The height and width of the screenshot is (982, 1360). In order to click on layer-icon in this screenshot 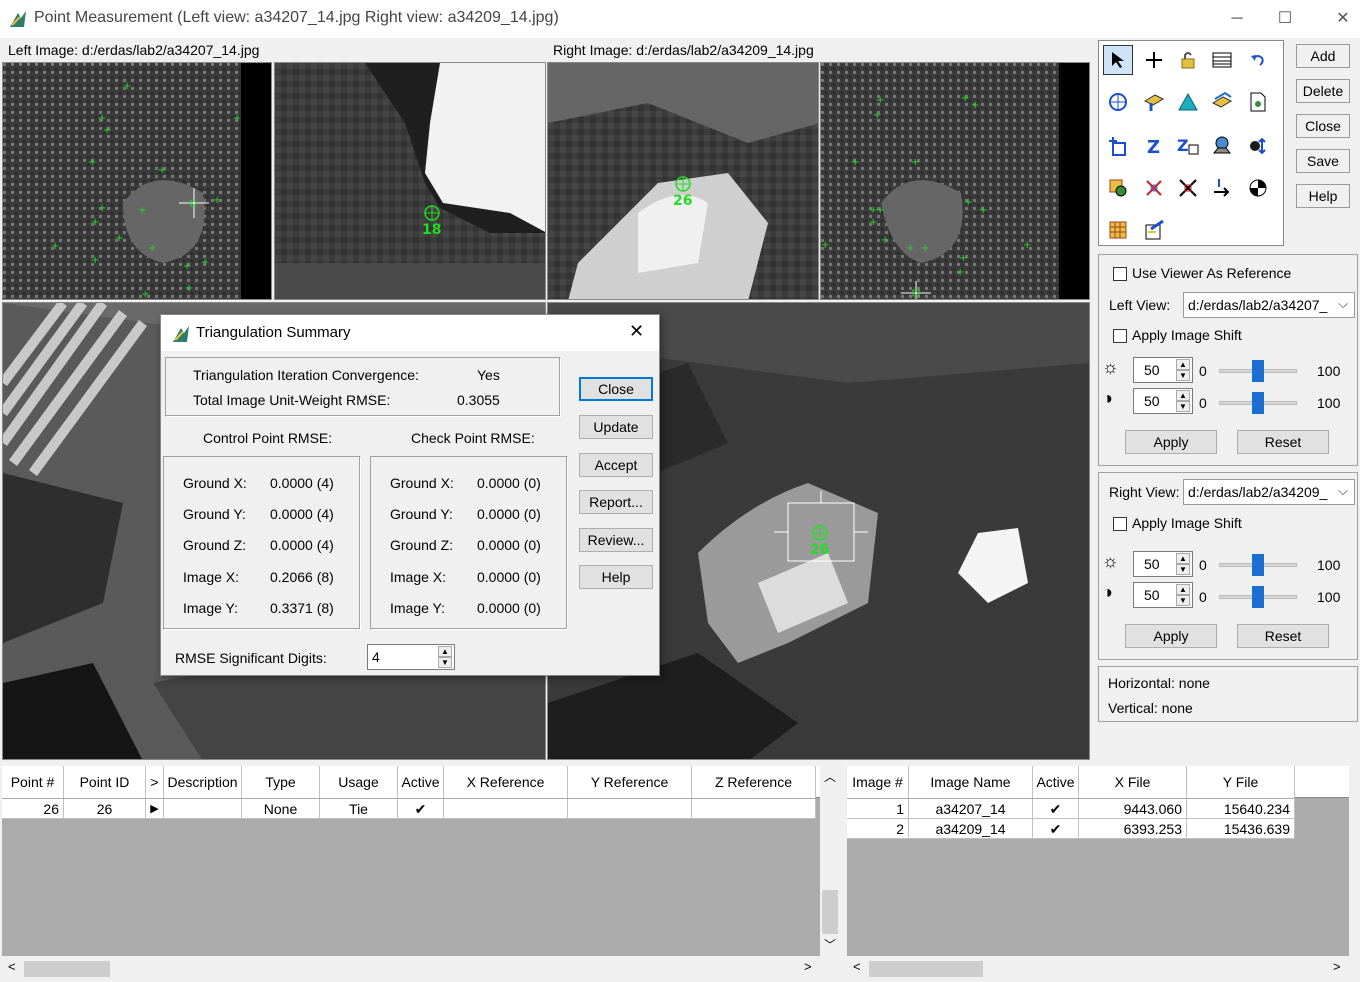, I will do `click(1222, 102)`.